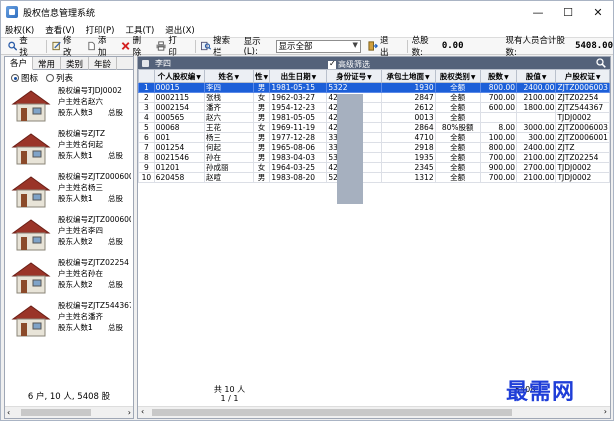 The width and height of the screenshot is (614, 421). Describe the element at coordinates (90, 327) in the screenshot. I see `card-member-count: 1` at that location.